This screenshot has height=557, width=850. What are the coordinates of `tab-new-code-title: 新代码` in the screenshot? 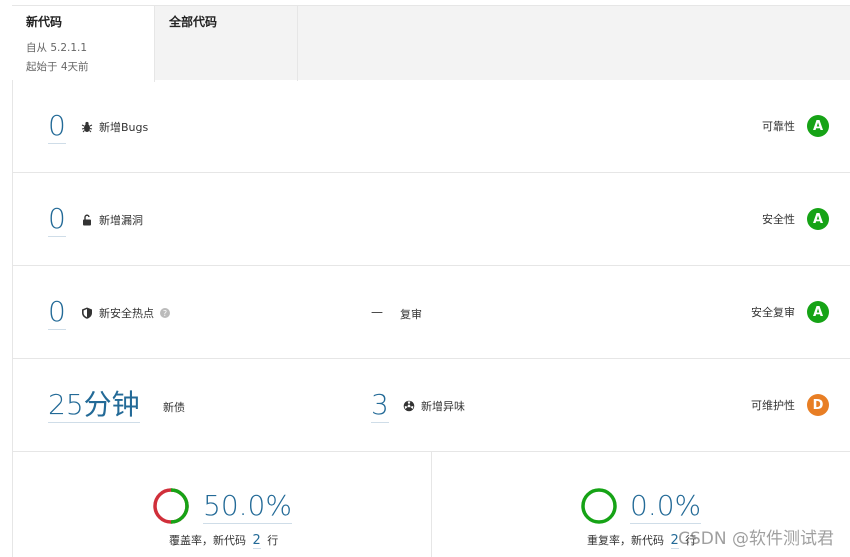 It's located at (44, 22).